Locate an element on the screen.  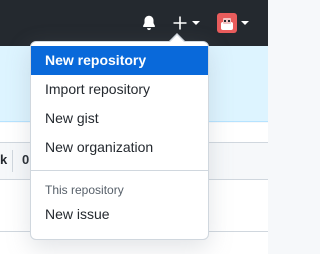
toolbar-text-fragment: k is located at coordinates (4, 159).